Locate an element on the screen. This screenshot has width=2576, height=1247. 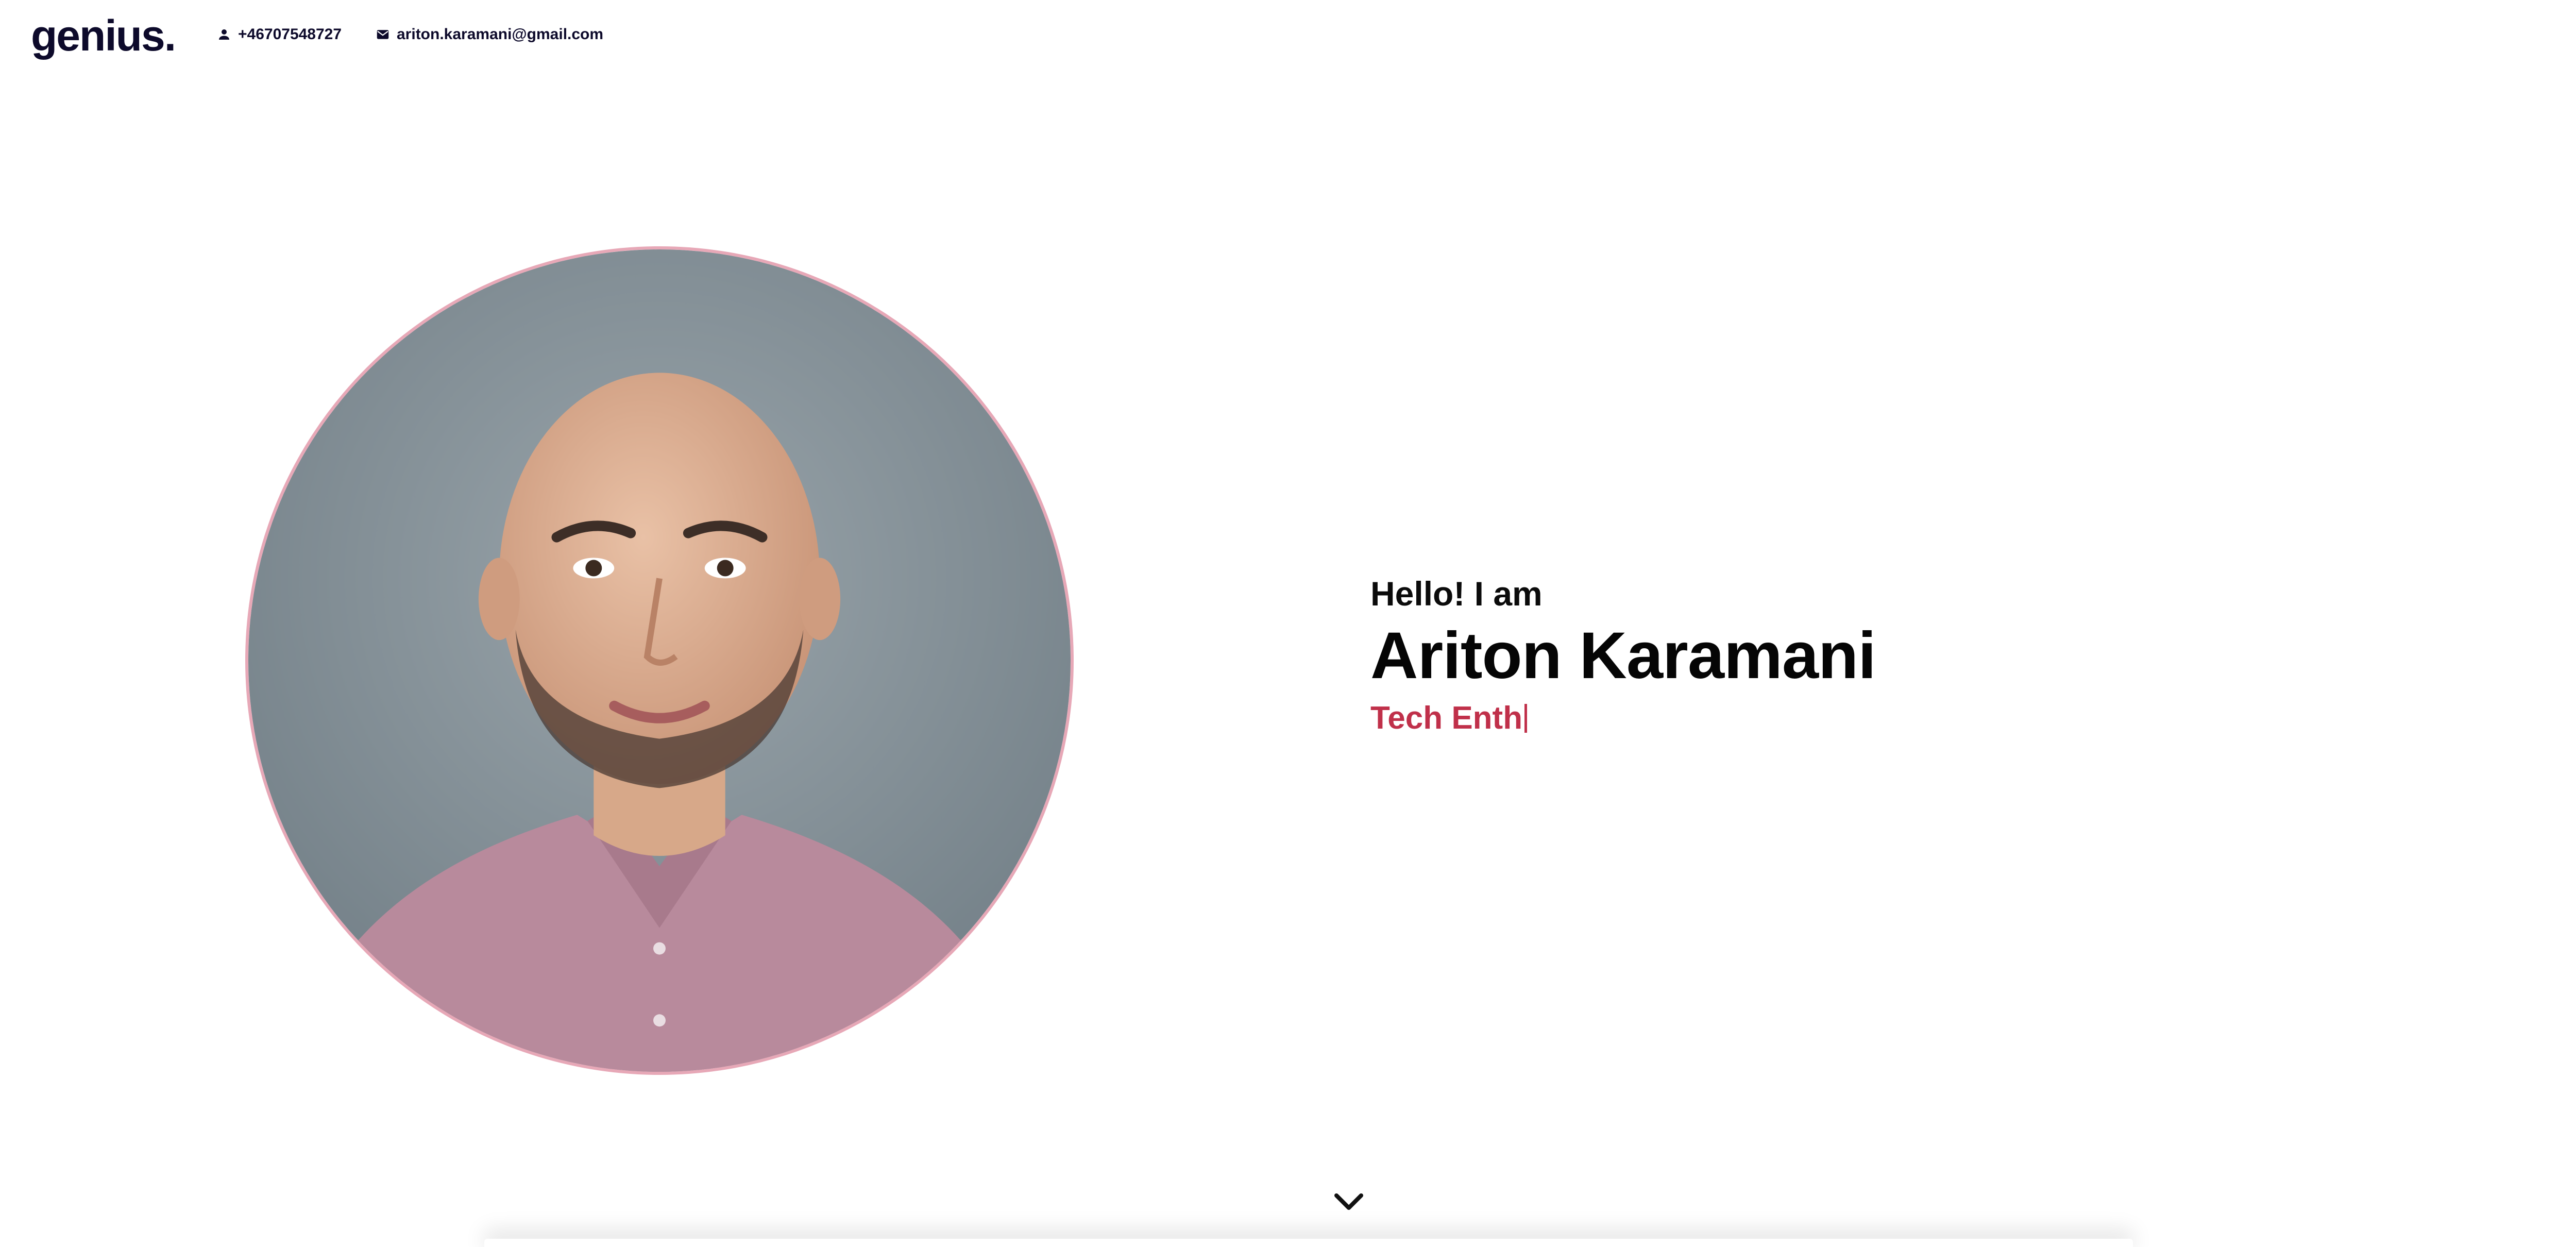
logo: genius. is located at coordinates (103, 35).